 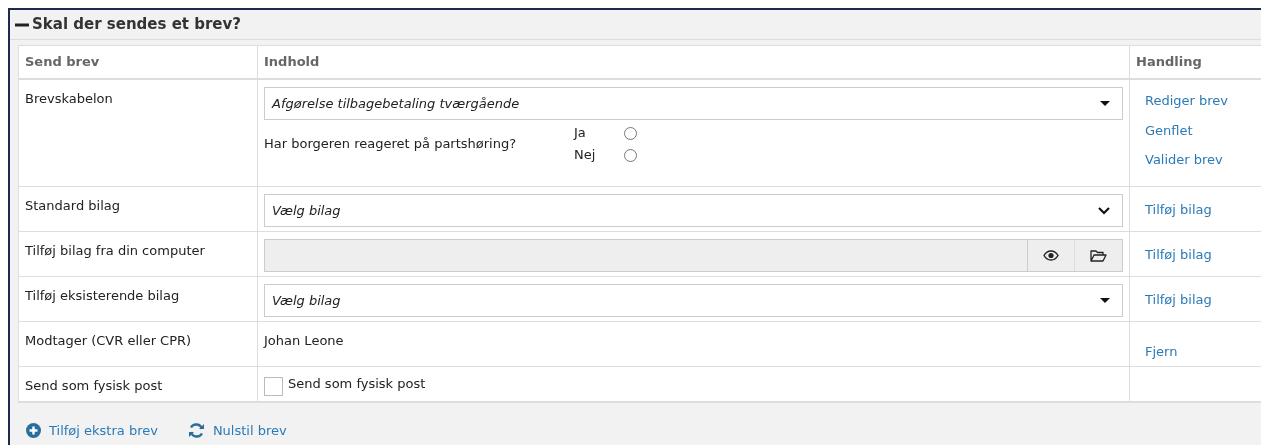 I want to click on question-text: Har borgeren reageret på partshøring?, so click(x=391, y=144).